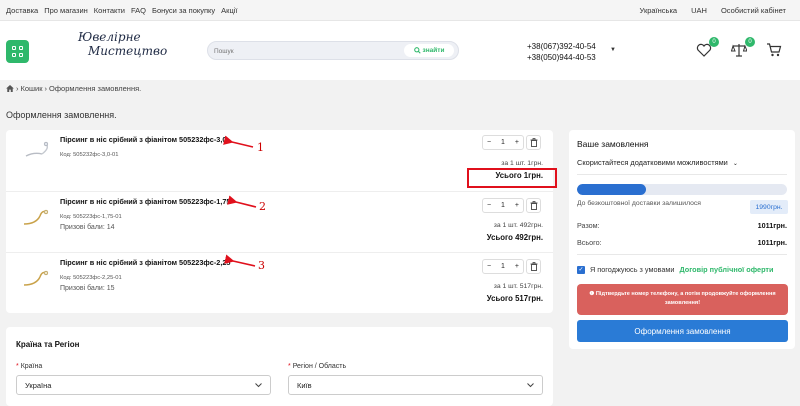  I want to click on annotation-highlight-box, so click(512, 178).